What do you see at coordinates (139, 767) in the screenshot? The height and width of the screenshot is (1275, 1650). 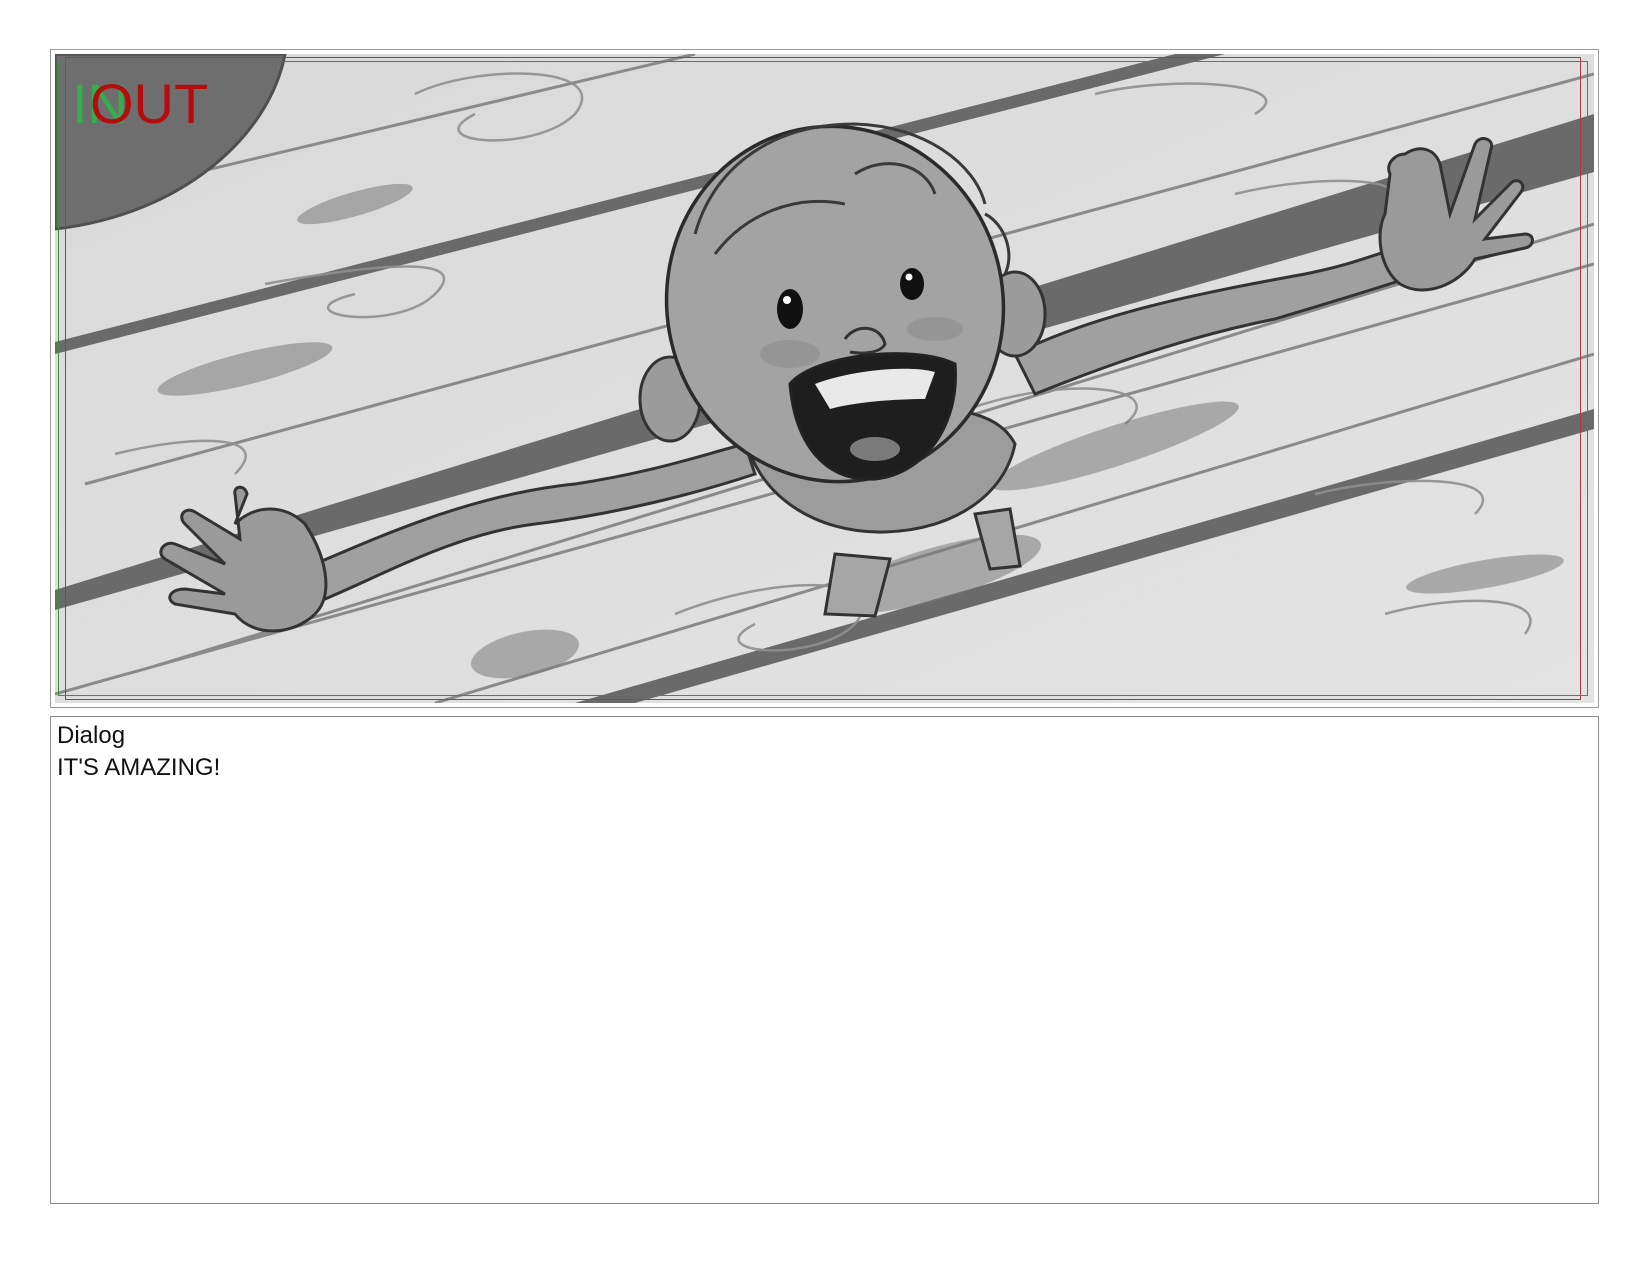 I see `dialog-text: IT'S AMAZING!` at bounding box center [139, 767].